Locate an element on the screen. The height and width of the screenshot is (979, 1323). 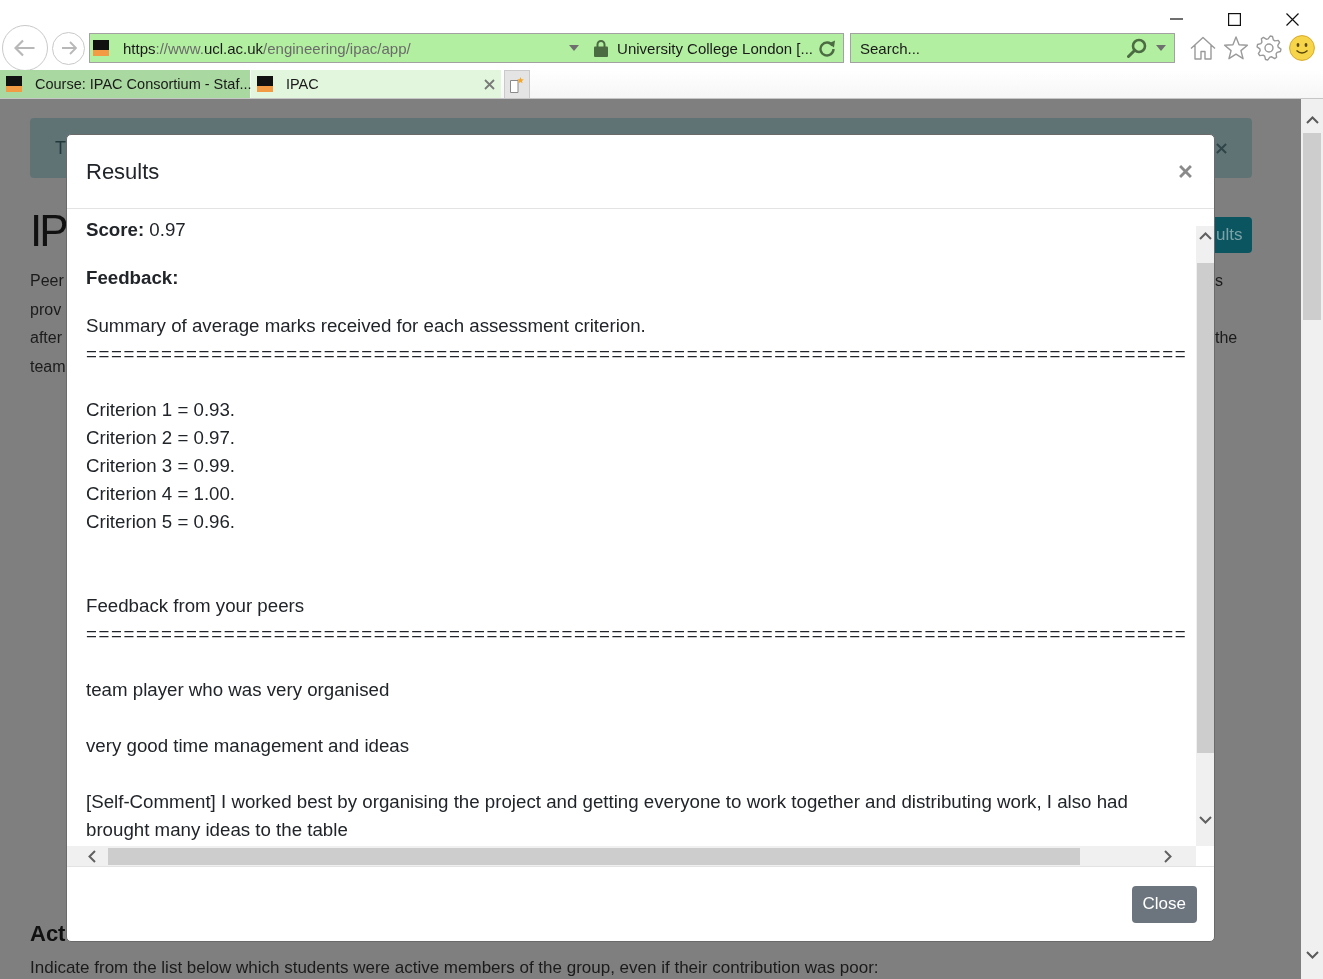
section-heading: Act is located at coordinates (48, 934).